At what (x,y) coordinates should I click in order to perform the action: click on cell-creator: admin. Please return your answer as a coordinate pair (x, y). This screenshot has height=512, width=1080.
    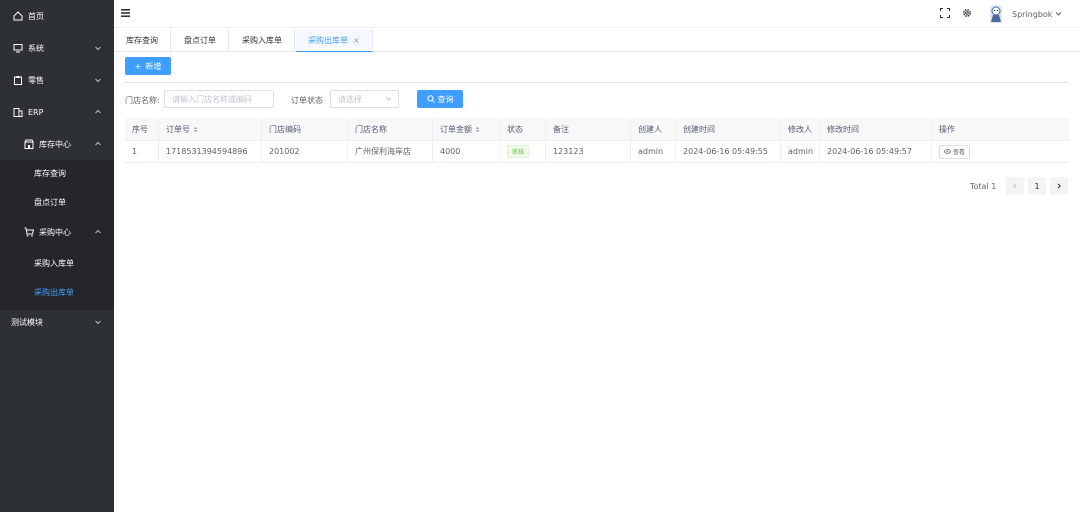
    Looking at the image, I should click on (653, 151).